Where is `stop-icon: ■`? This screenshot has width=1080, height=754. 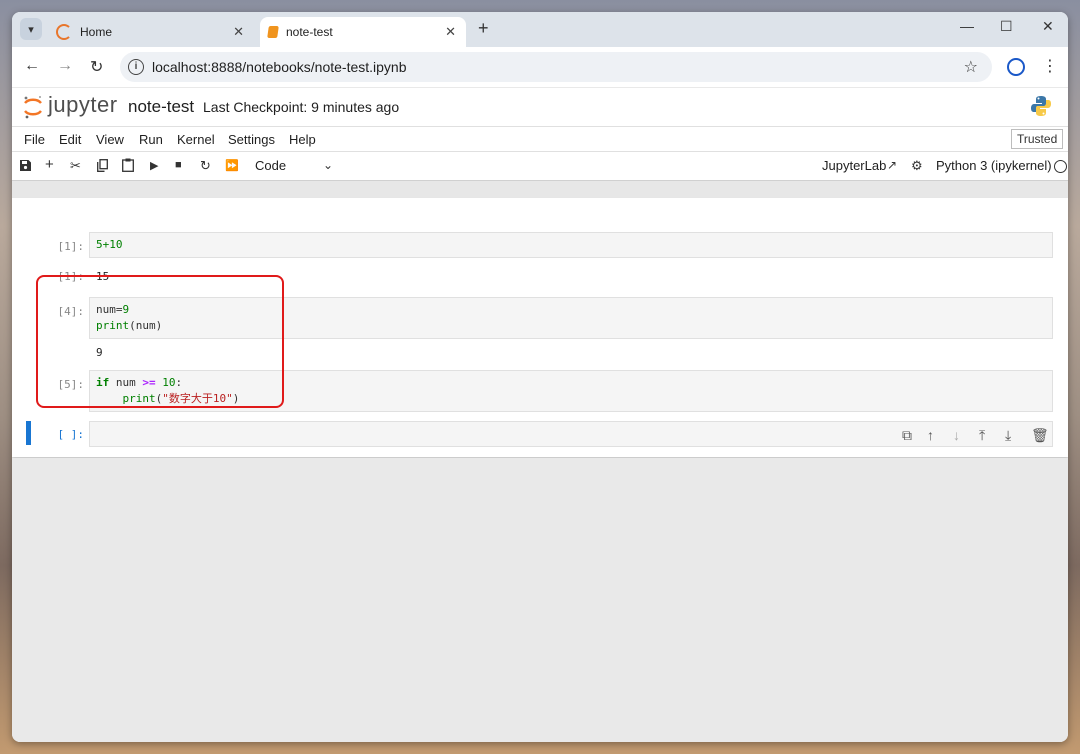 stop-icon: ■ is located at coordinates (178, 165).